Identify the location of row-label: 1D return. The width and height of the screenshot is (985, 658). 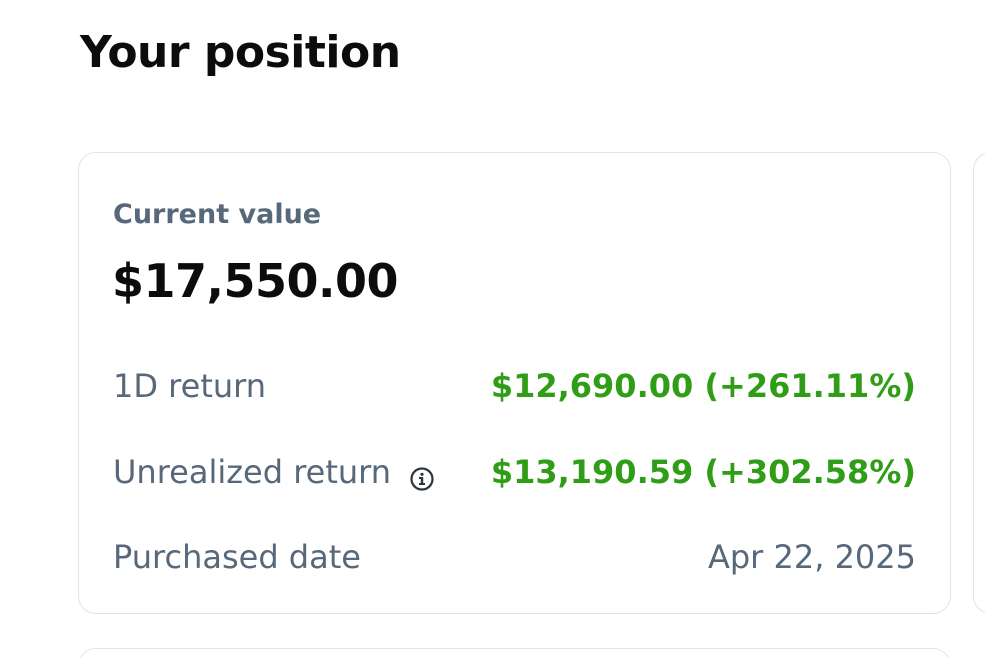
(190, 386).